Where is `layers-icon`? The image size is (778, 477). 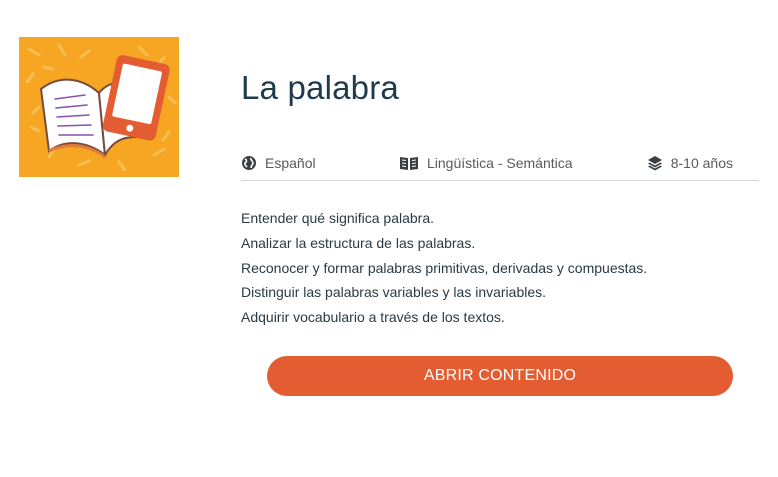 layers-icon is located at coordinates (654, 163).